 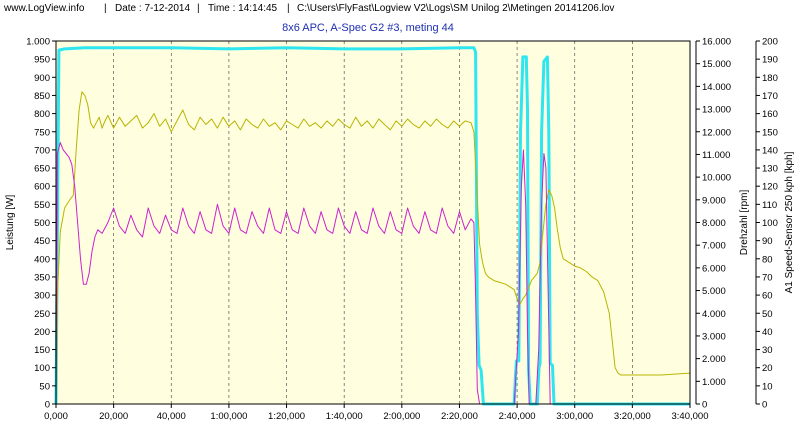 I want to click on y-tick-label-rpm: 4.000, so click(x=714, y=314).